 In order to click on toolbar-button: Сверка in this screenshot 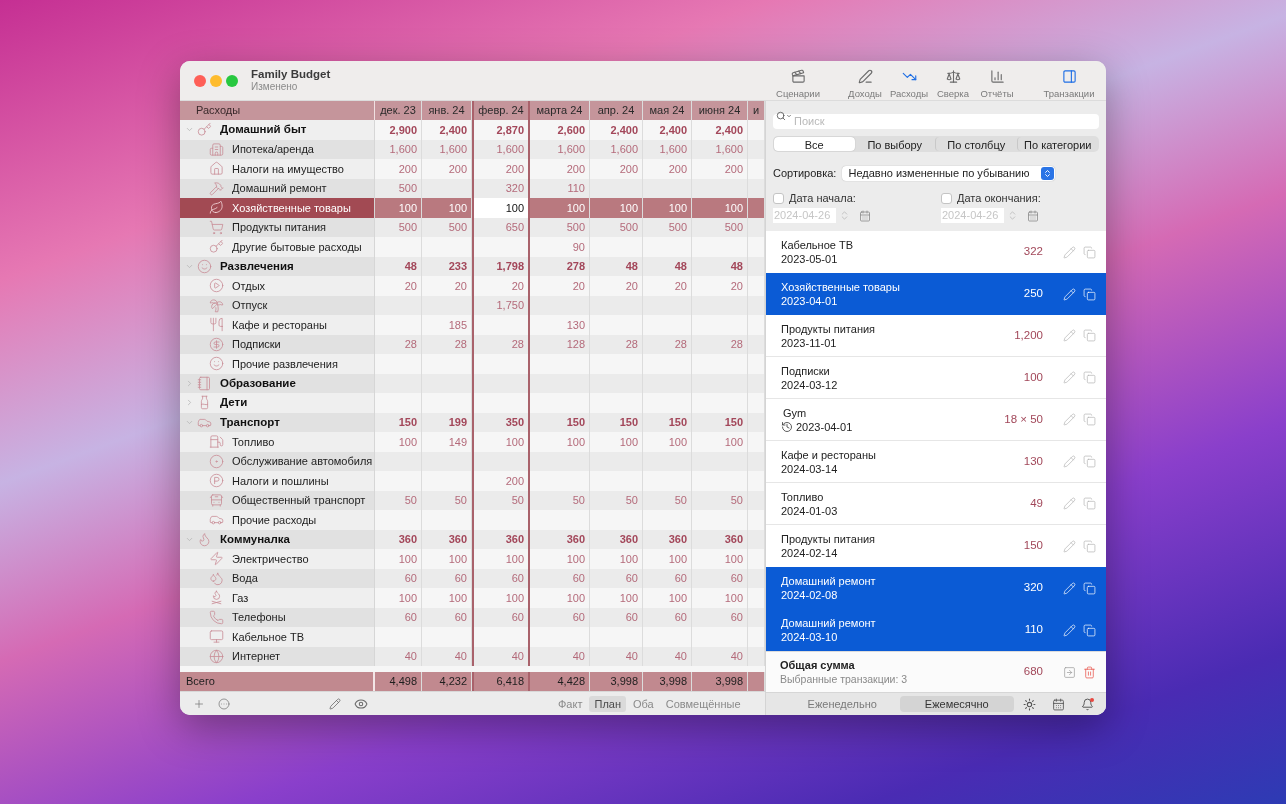, I will do `click(953, 80)`.